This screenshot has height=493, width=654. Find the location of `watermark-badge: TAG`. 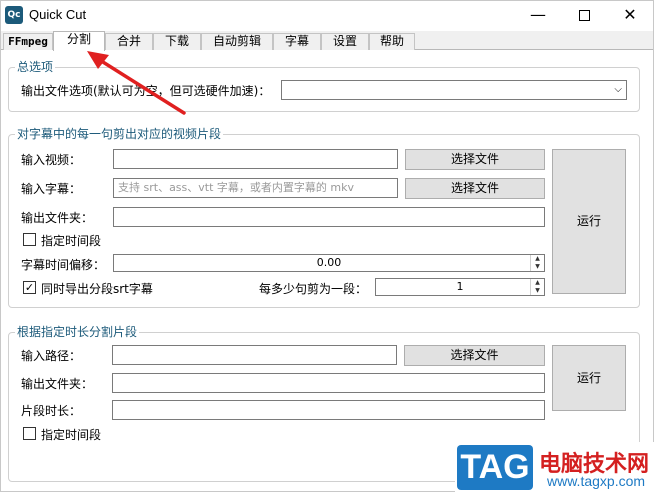

watermark-badge: TAG is located at coordinates (495, 467).